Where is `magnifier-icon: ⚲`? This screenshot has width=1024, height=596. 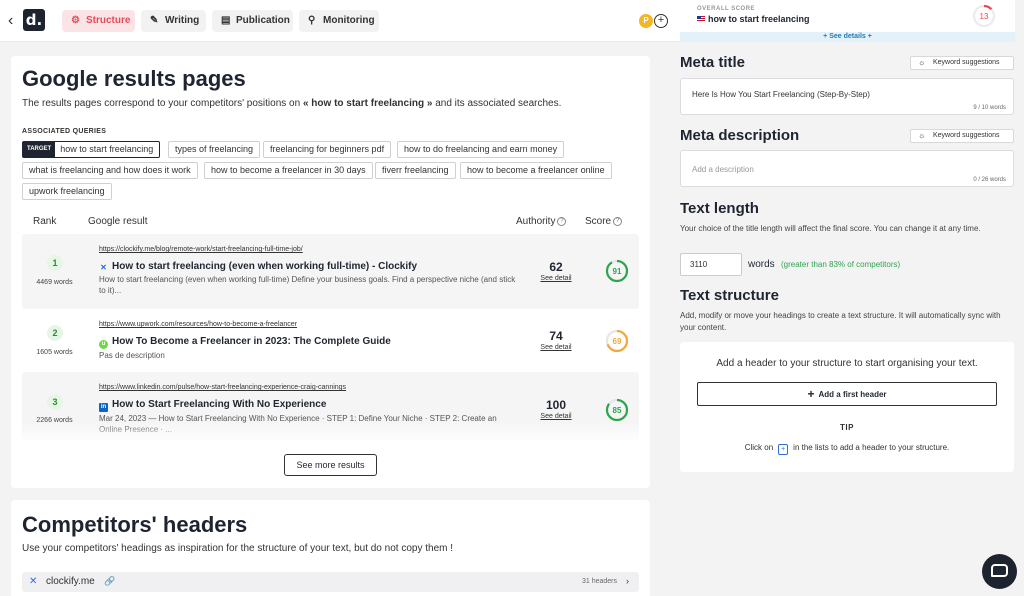 magnifier-icon: ⚲ is located at coordinates (312, 20).